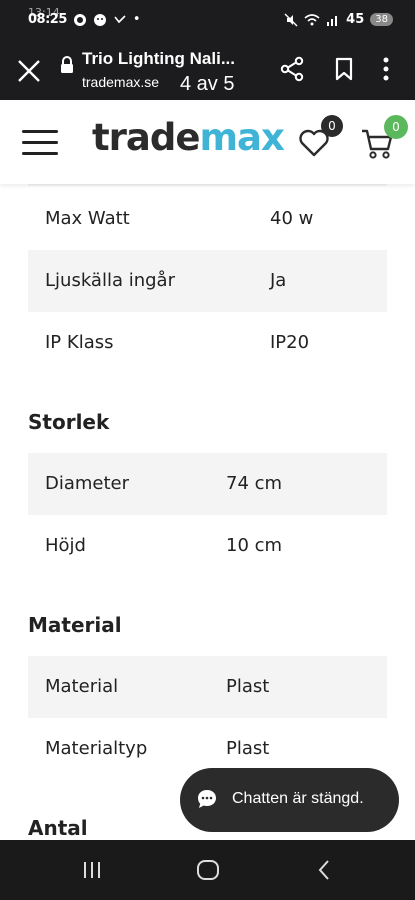 The image size is (415, 900). I want to click on chat-bubble-icon, so click(207, 799).